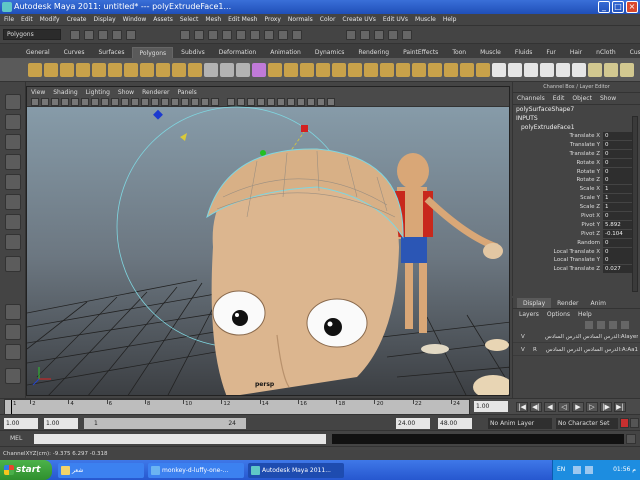  Describe the element at coordinates (589, 325) in the screenshot. I see `new-layer-icon` at that location.